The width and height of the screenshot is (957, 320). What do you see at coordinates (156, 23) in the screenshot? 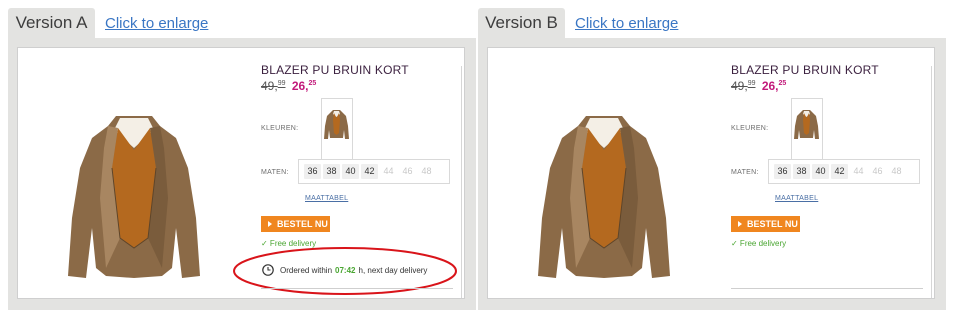
I see `enlarge-link-a: Click to enlarge` at bounding box center [156, 23].